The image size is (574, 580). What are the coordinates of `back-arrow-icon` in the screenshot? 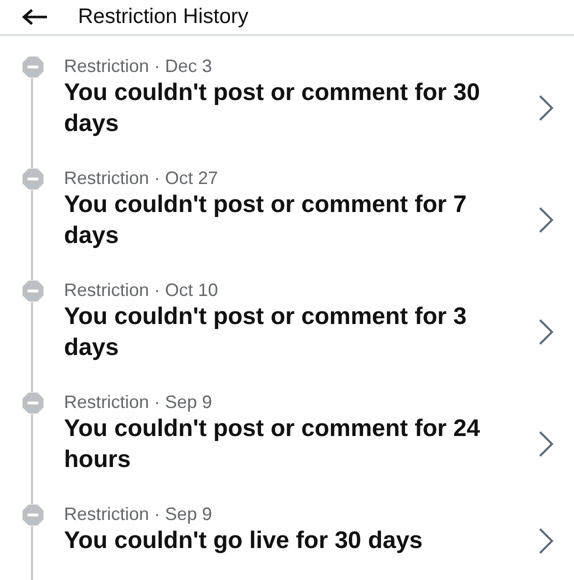 It's located at (35, 17).